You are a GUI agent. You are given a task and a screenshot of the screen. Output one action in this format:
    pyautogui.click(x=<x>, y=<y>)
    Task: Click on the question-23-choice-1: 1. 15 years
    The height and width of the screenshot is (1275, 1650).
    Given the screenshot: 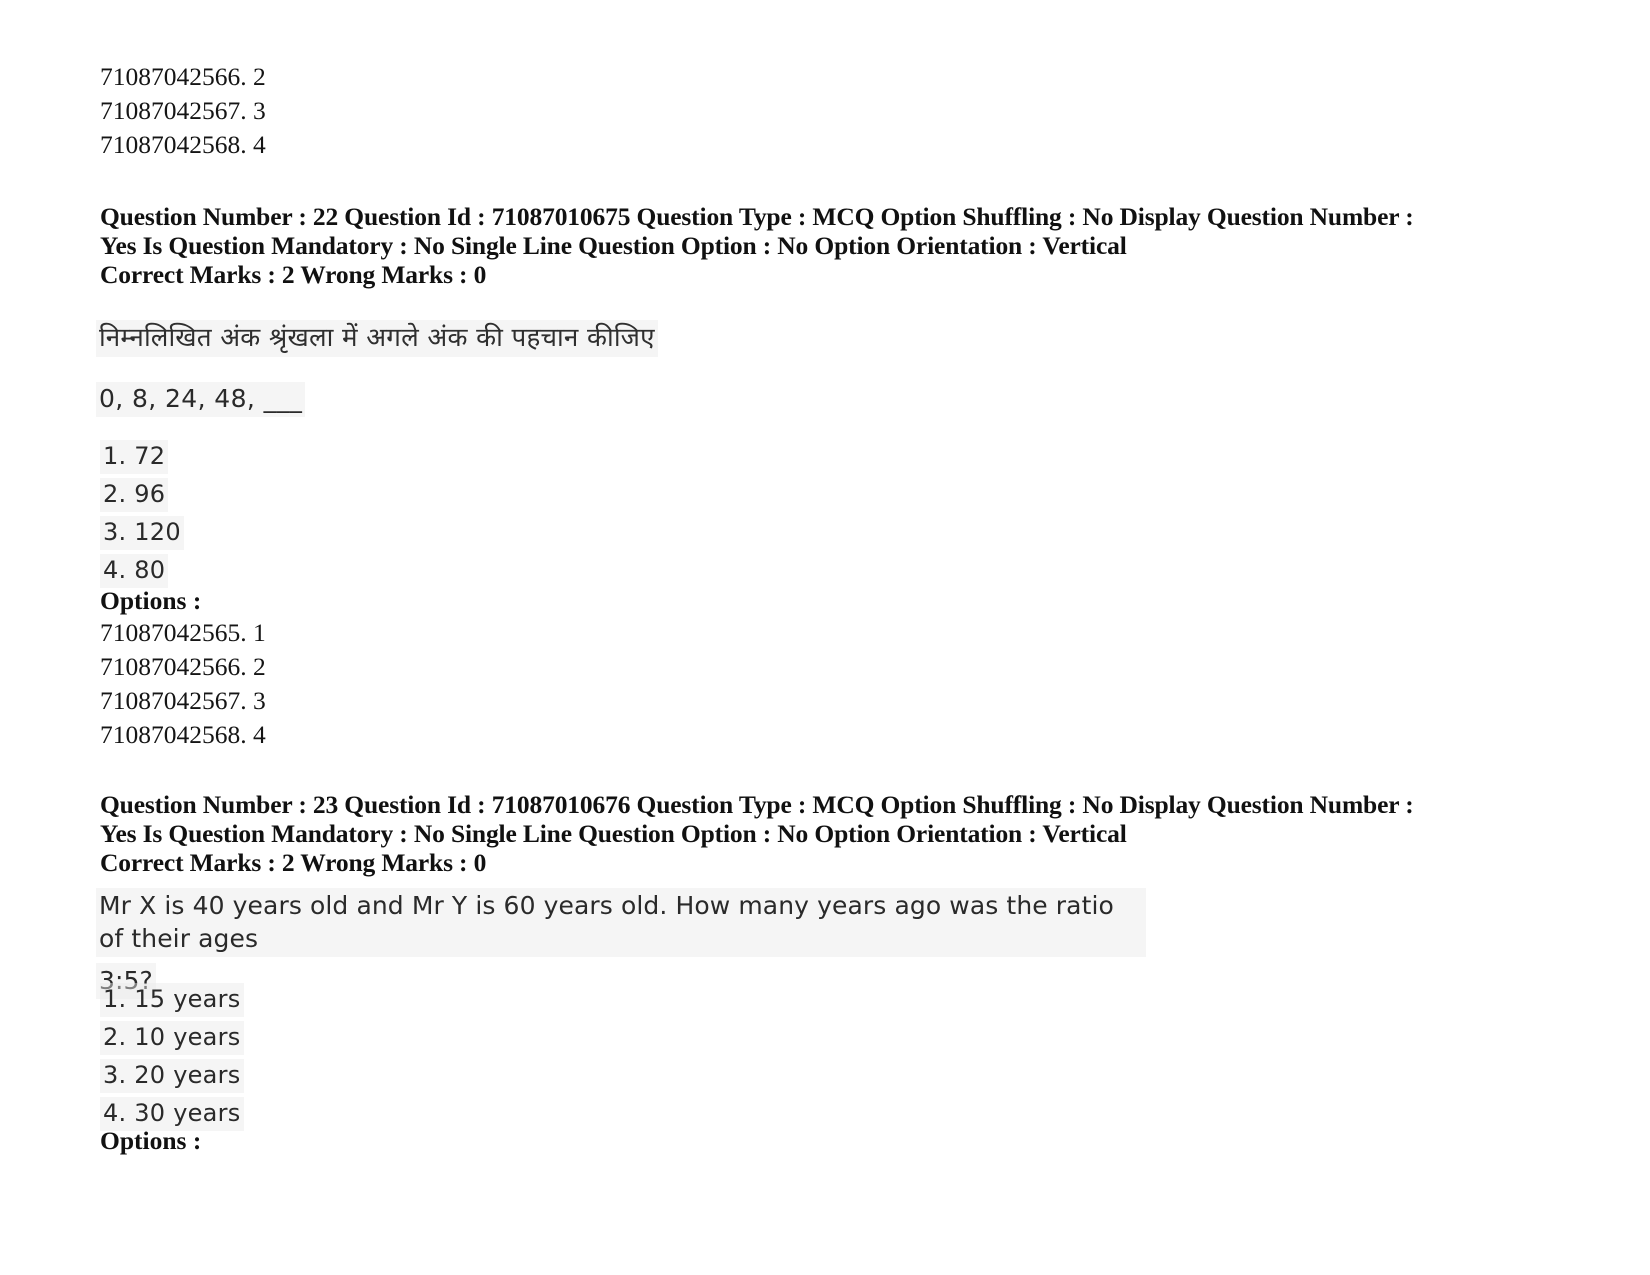 What is the action you would take?
    pyautogui.click(x=172, y=1000)
    